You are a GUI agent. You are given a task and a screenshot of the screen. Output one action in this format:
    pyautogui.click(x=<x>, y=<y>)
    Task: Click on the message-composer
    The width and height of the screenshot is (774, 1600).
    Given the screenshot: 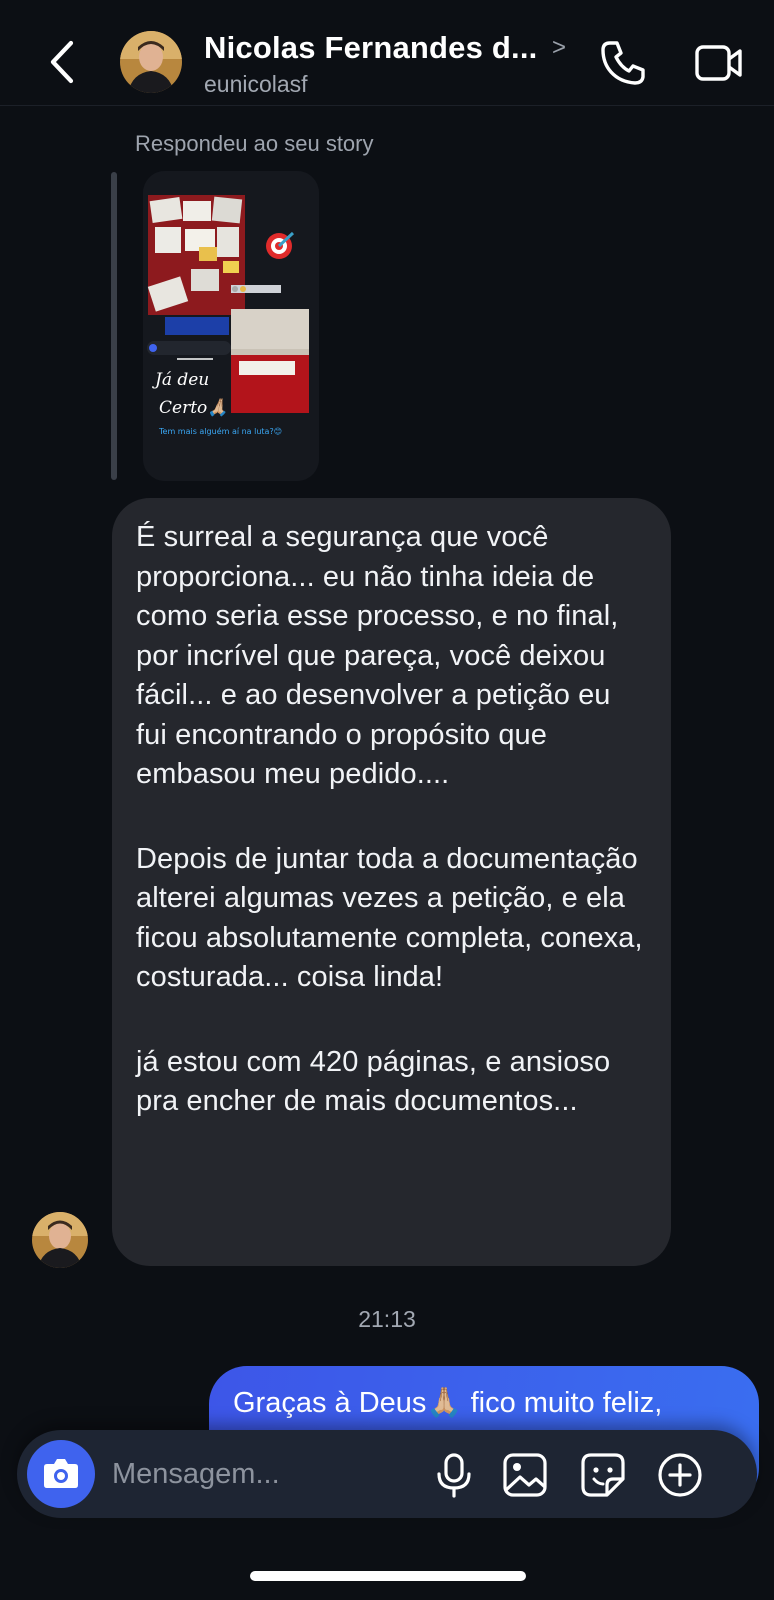 What is the action you would take?
    pyautogui.click(x=387, y=1474)
    